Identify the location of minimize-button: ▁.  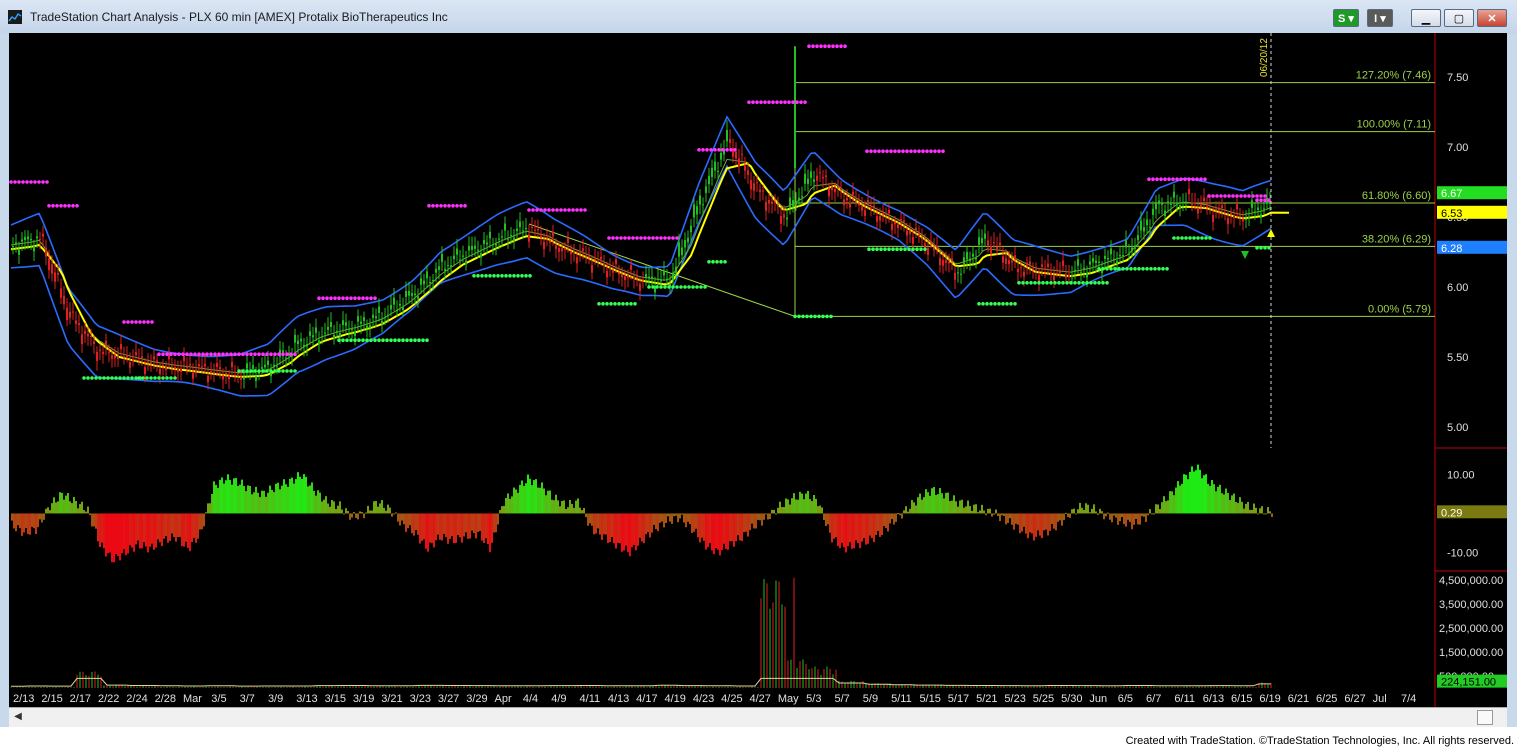
(1426, 18).